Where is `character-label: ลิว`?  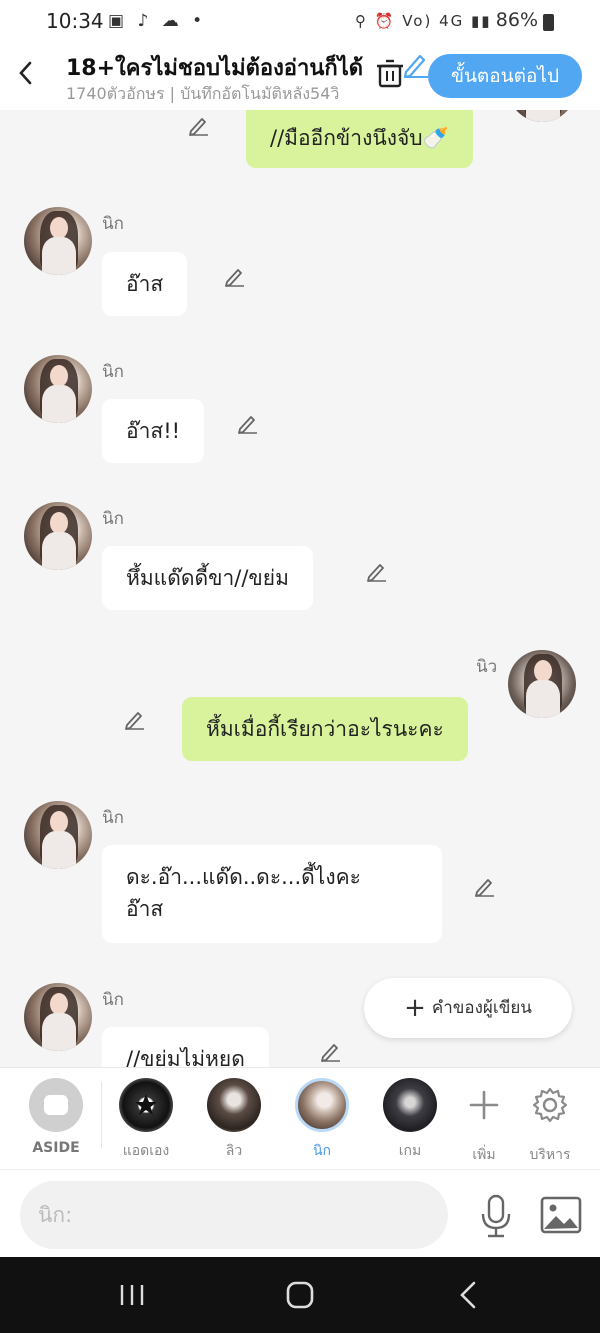 character-label: ลิว is located at coordinates (234, 1151).